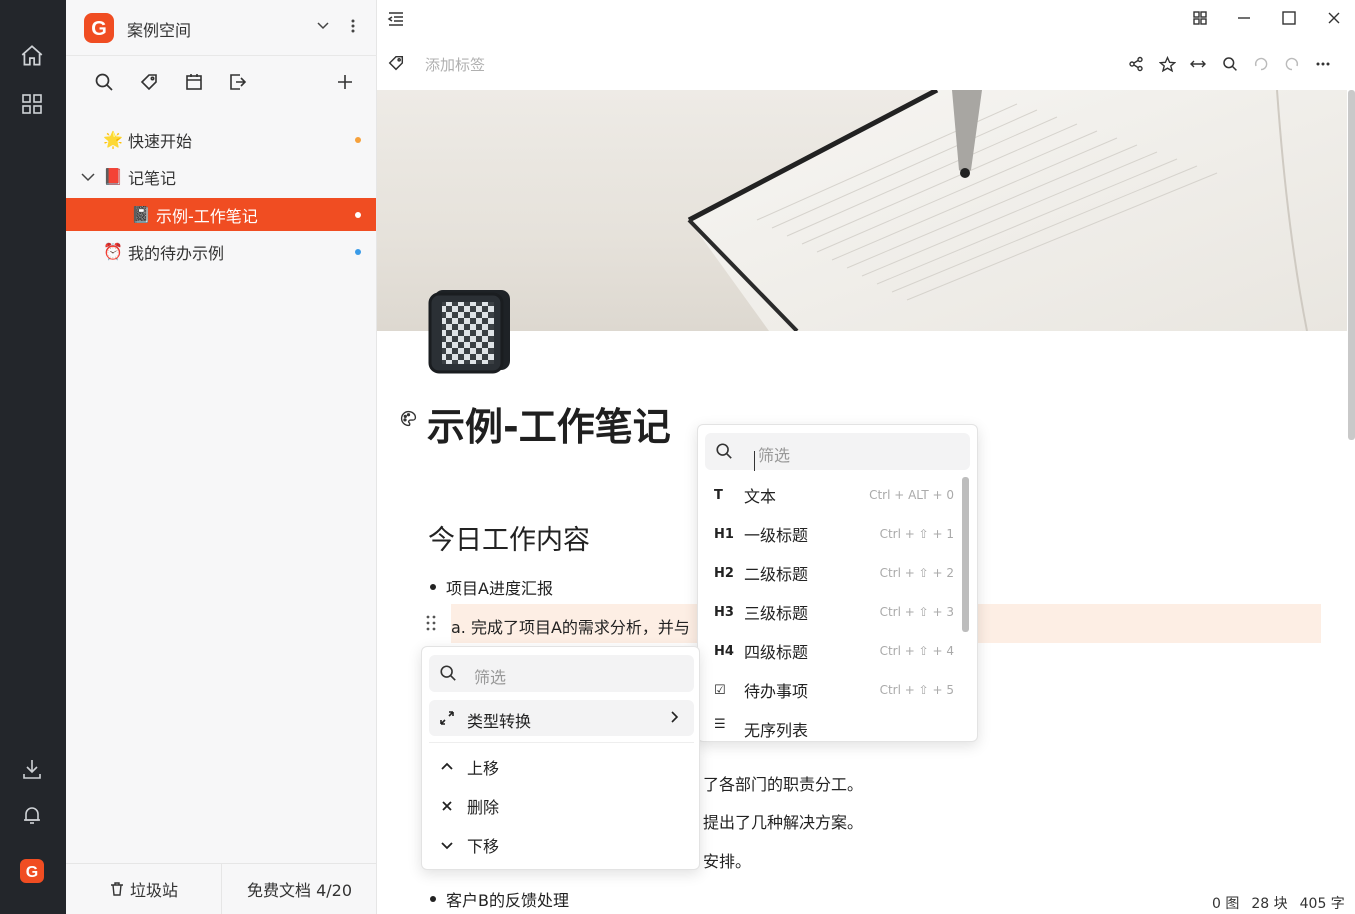 This screenshot has width=1355, height=914. I want to click on unread-dot, so click(358, 251).